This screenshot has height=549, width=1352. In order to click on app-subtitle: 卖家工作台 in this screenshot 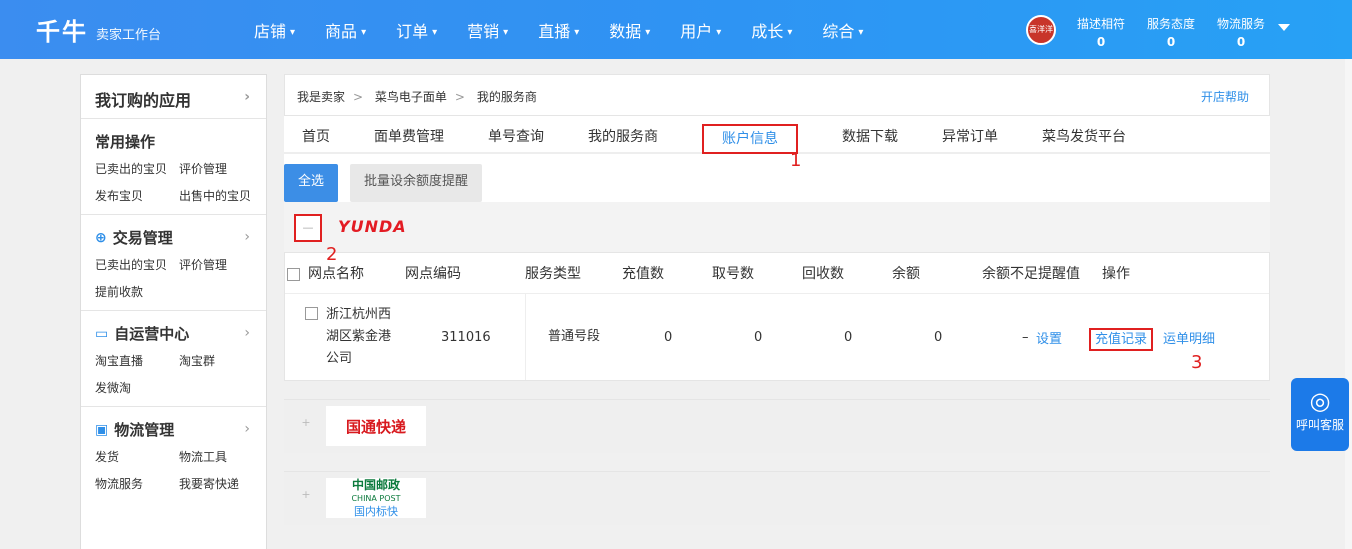, I will do `click(129, 35)`.